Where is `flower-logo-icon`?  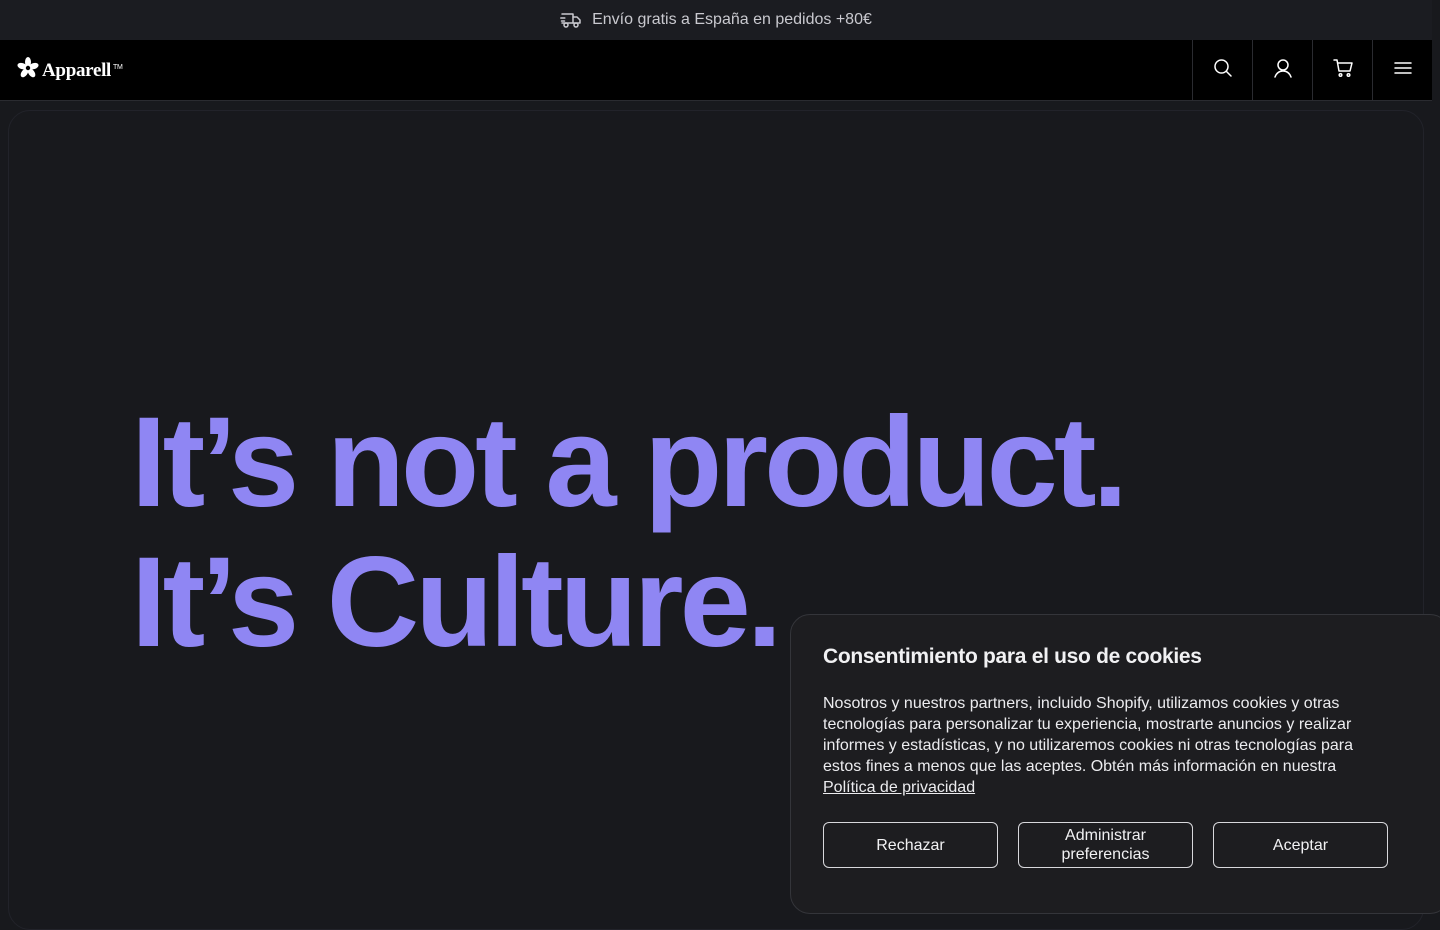
flower-logo-icon is located at coordinates (28, 71).